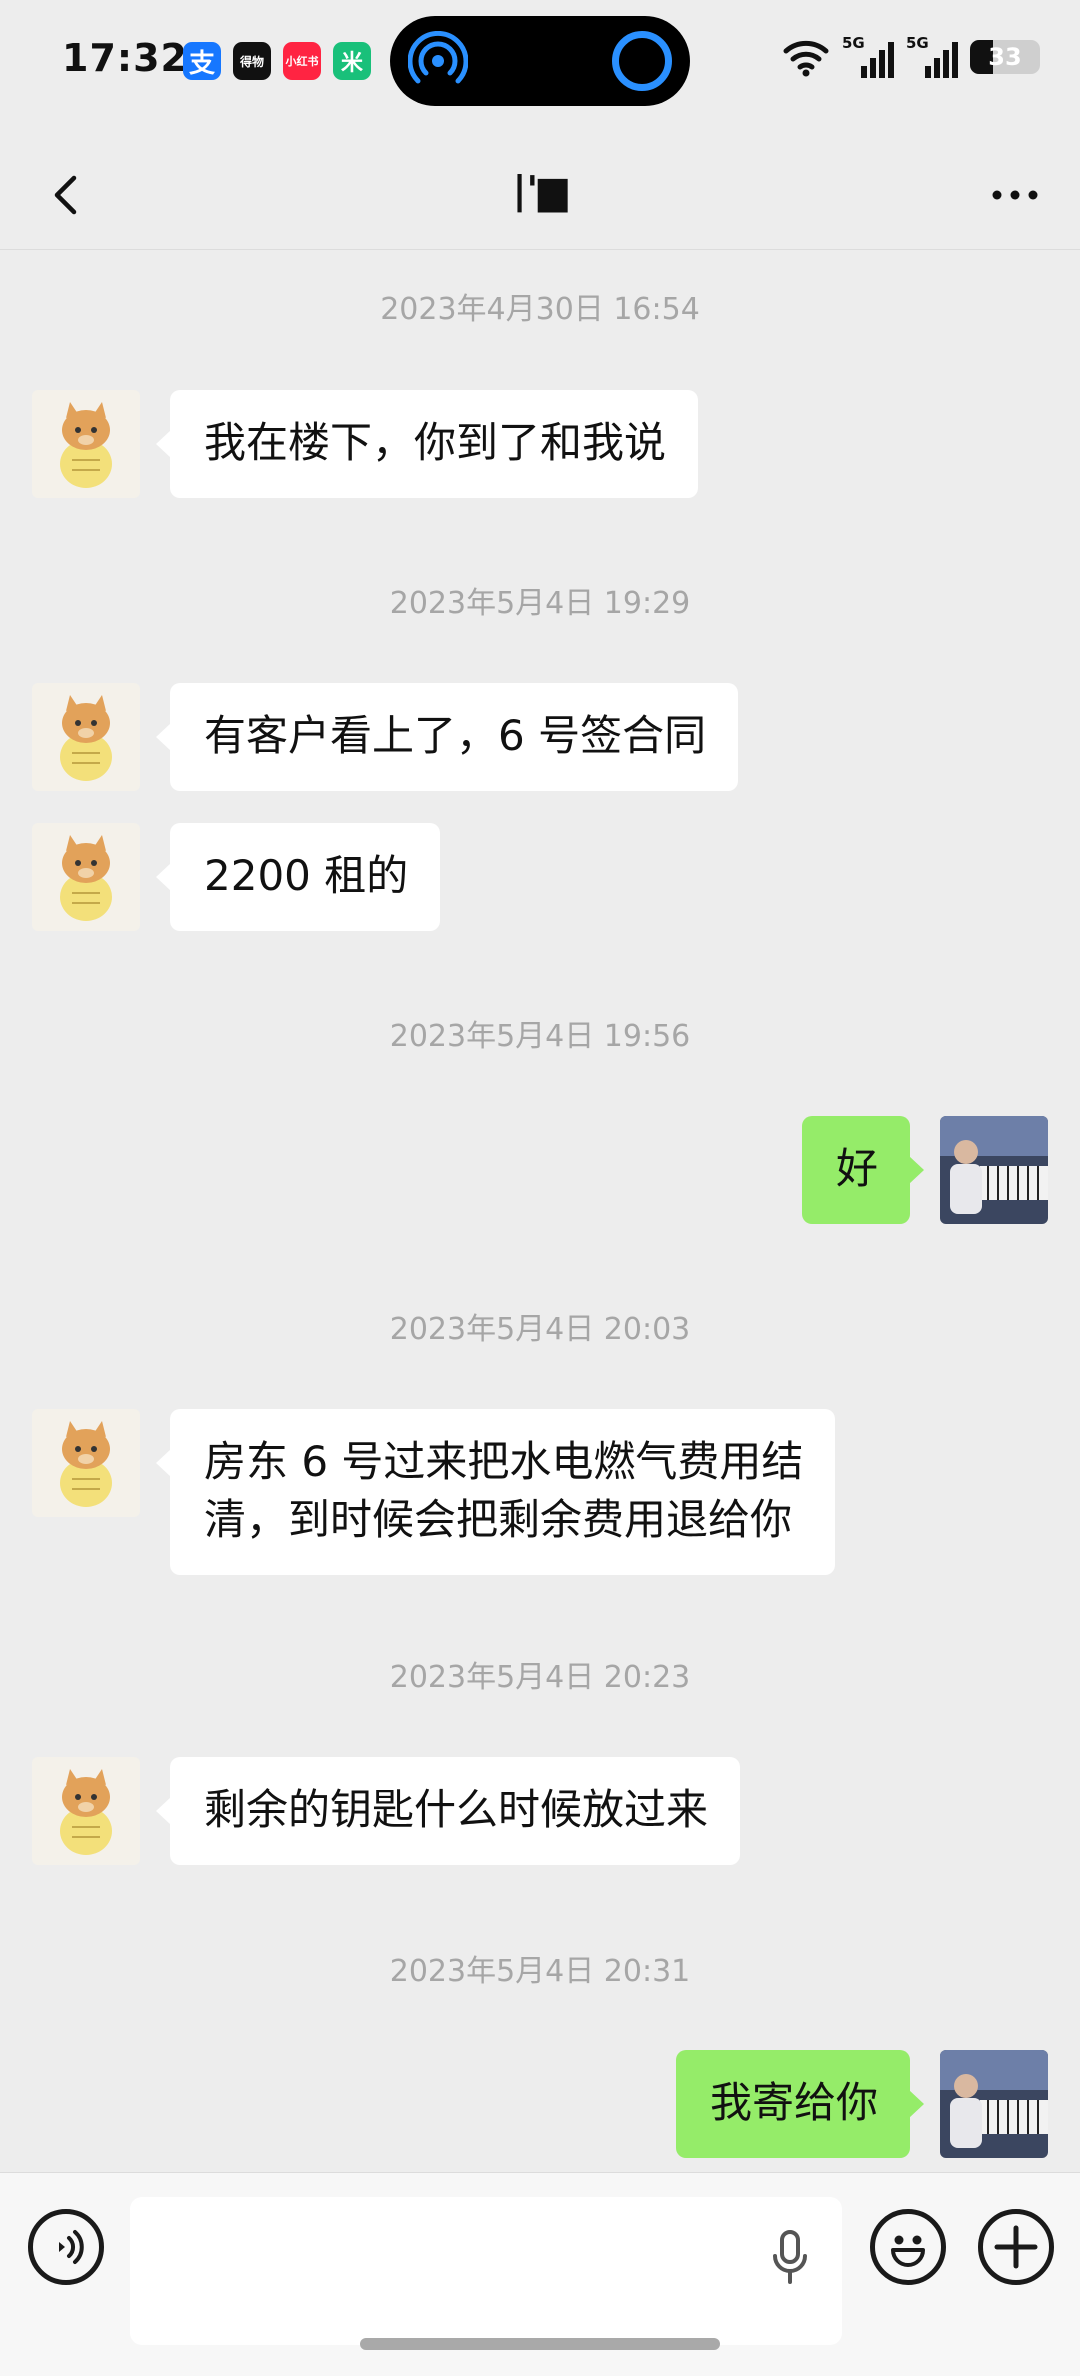 This screenshot has height=2376, width=1080. I want to click on emoji-button, so click(908, 2247).